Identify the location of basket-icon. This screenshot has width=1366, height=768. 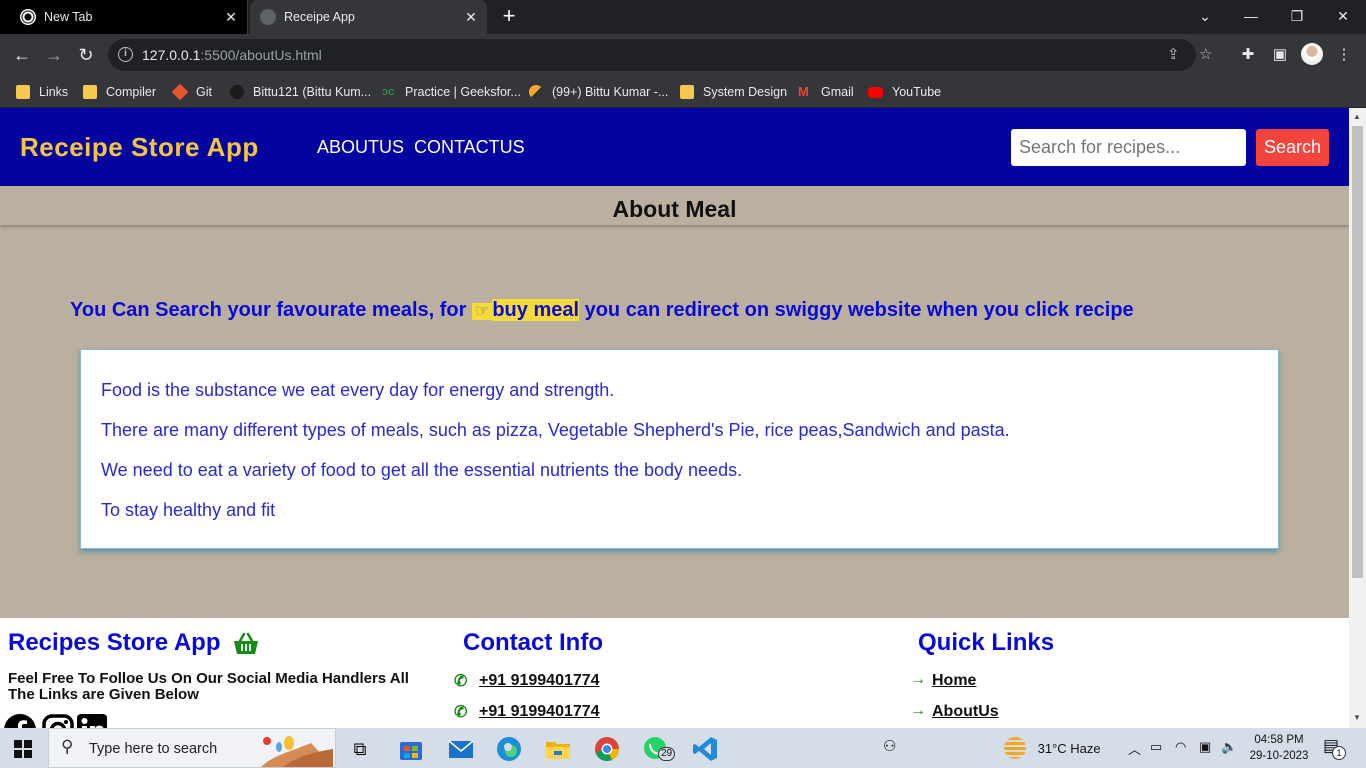
(246, 643).